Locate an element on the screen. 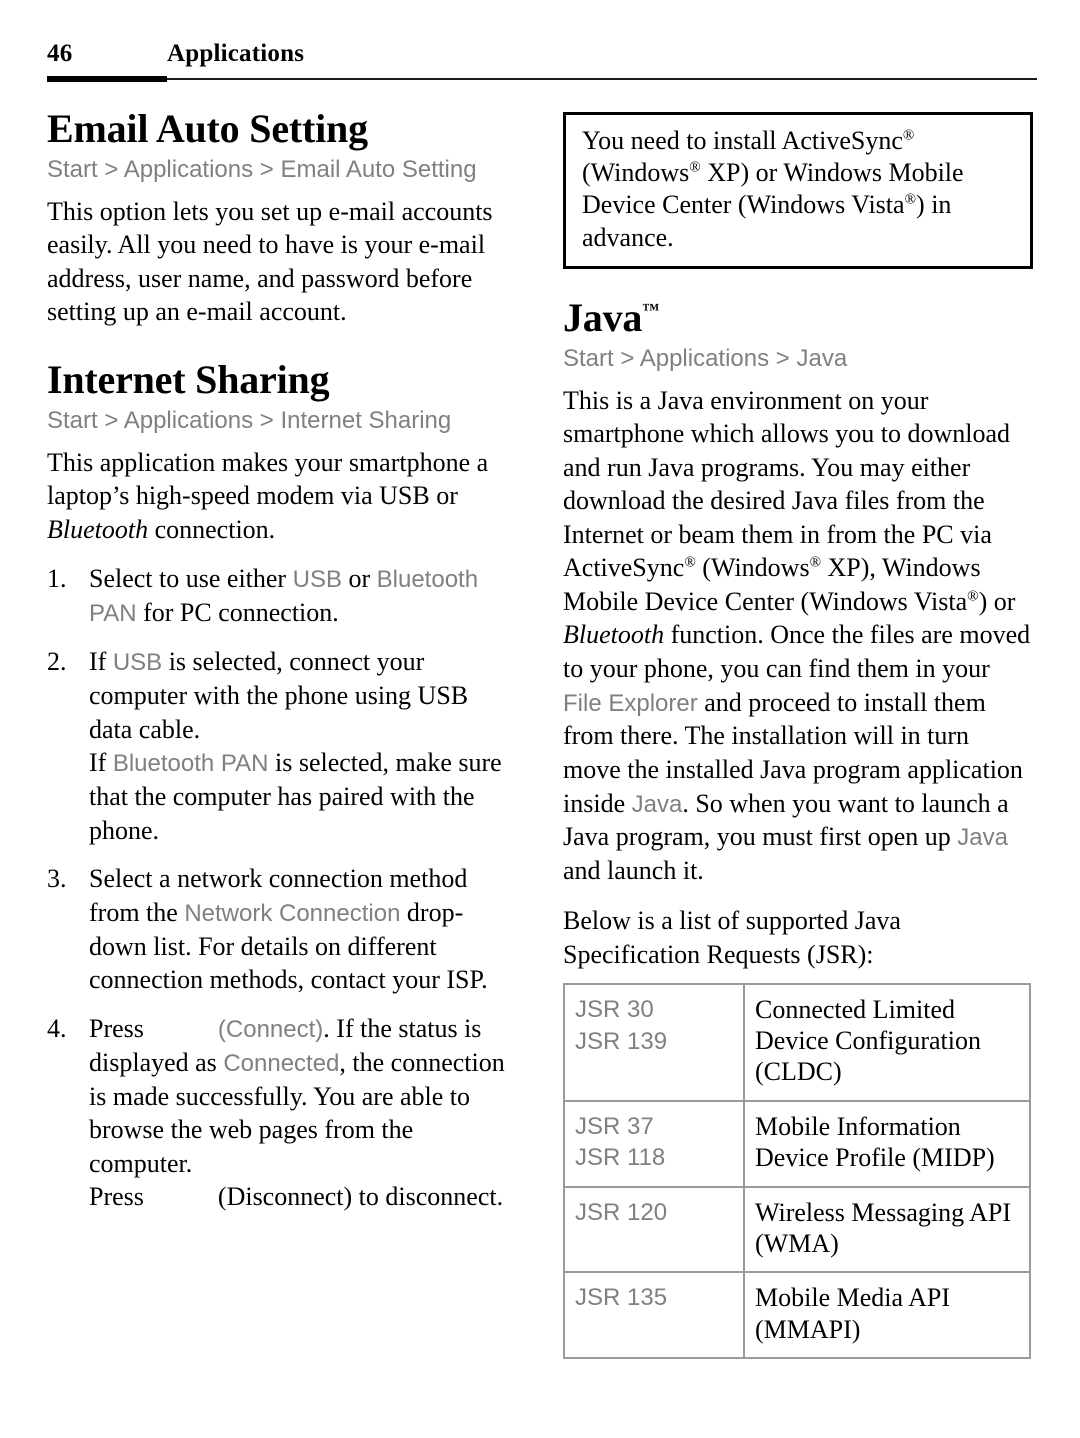 This screenshot has height=1438, width=1080. text-run: Select to use either is located at coordinates (191, 579).